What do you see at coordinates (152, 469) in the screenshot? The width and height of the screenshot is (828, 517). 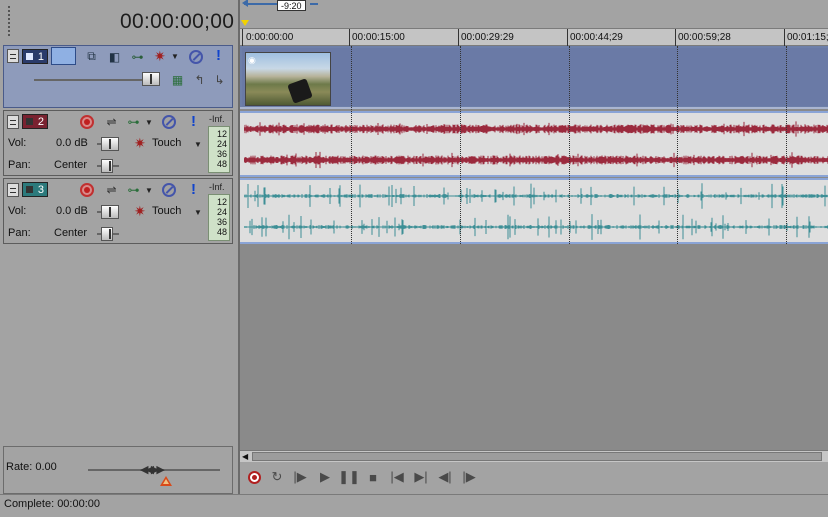 I see `rate-slider-handle-icon: ◀◀▶▶` at bounding box center [152, 469].